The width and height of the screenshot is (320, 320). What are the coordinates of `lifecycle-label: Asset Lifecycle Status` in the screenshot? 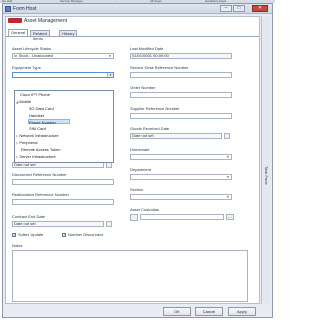 It's located at (32, 48).